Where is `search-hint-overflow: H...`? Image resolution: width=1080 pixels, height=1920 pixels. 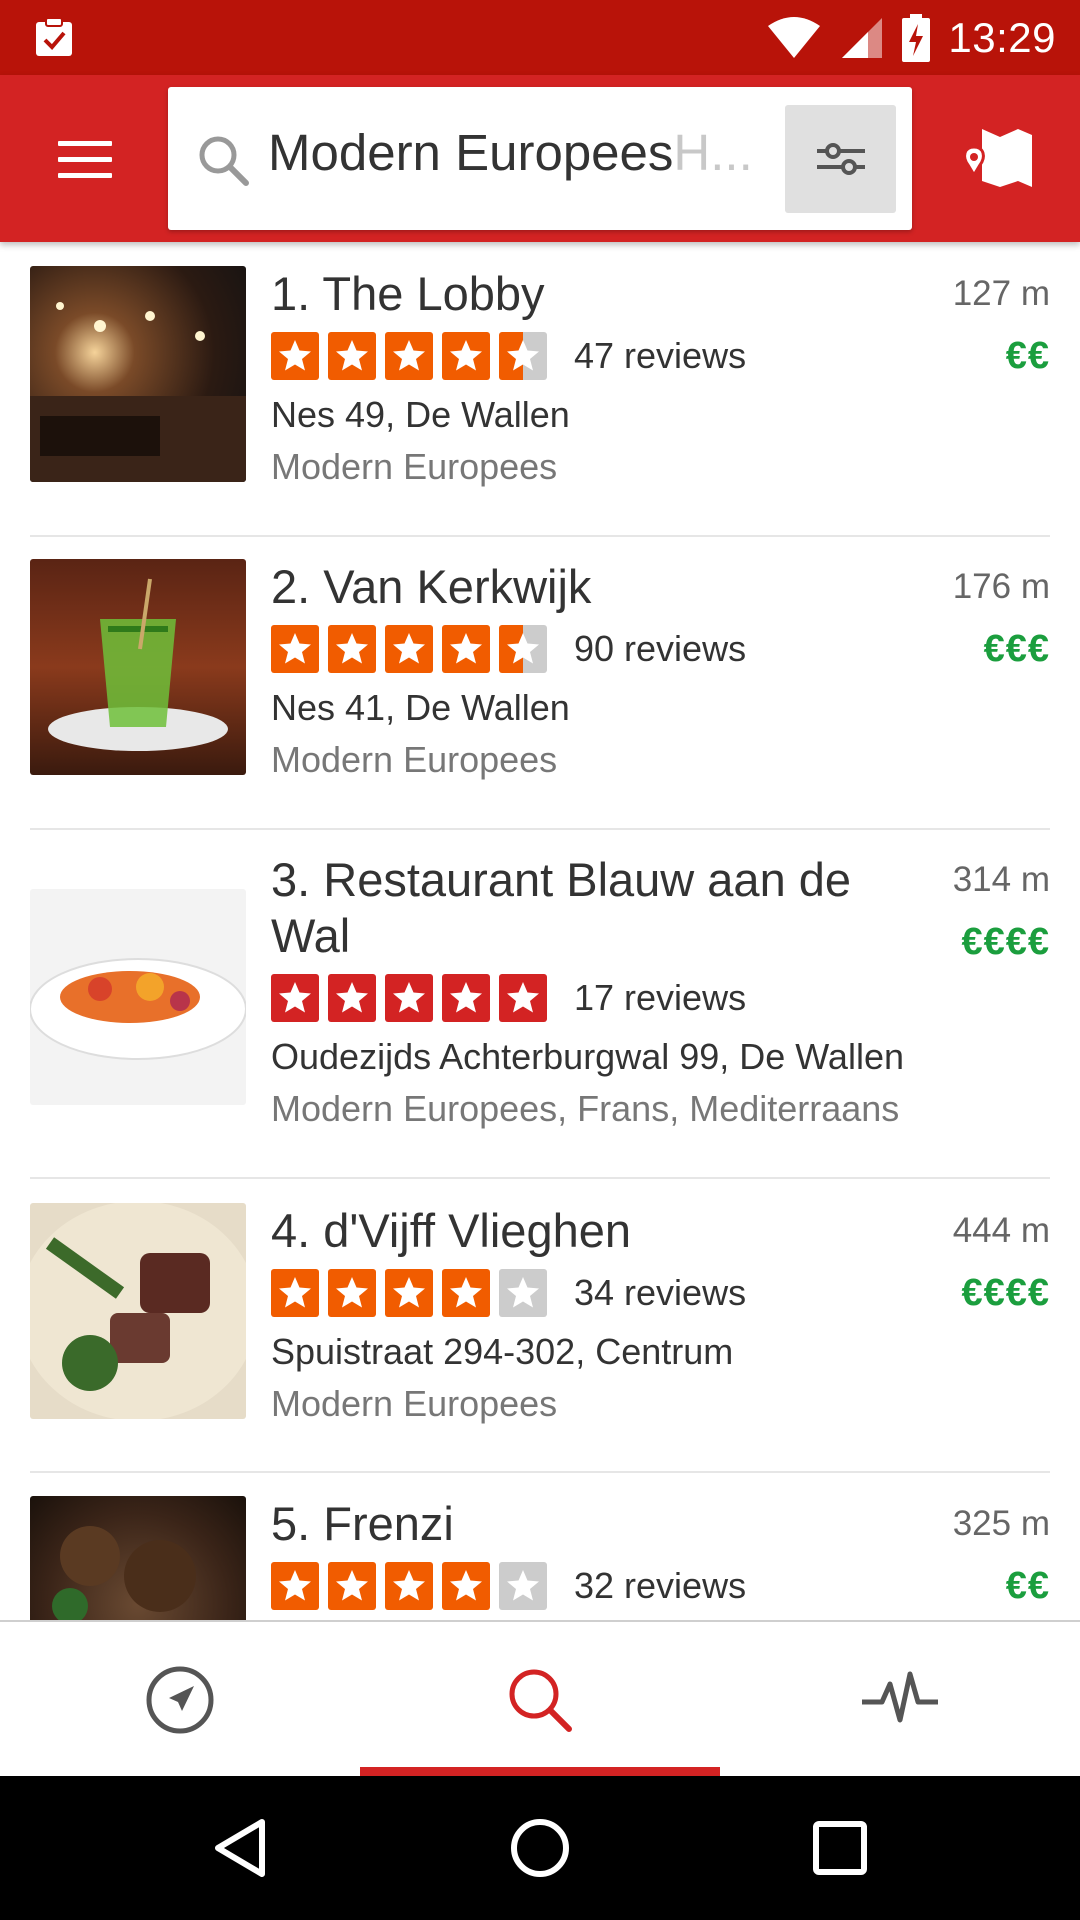
search-hint-overflow: H... is located at coordinates (713, 152).